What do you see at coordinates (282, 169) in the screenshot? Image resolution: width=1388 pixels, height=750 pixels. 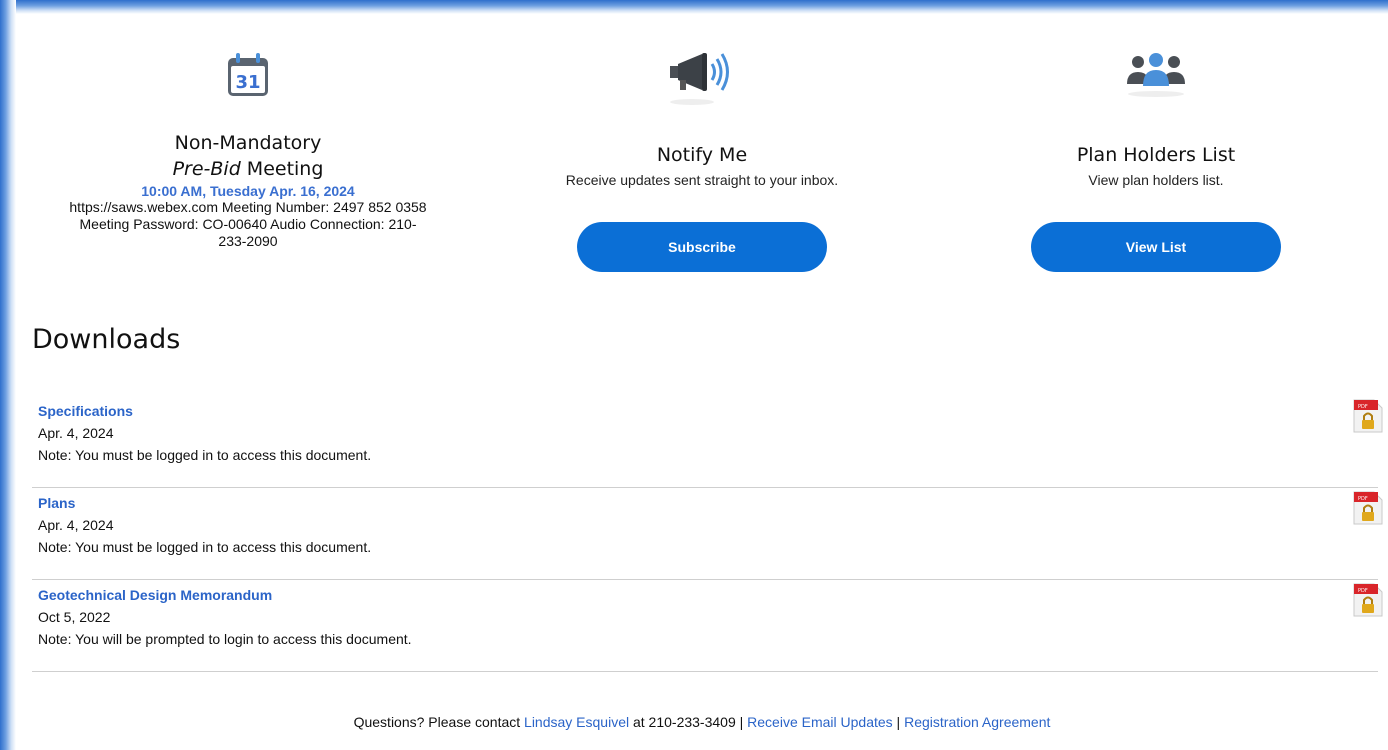 I see `meeting-title-rest: Meeting` at bounding box center [282, 169].